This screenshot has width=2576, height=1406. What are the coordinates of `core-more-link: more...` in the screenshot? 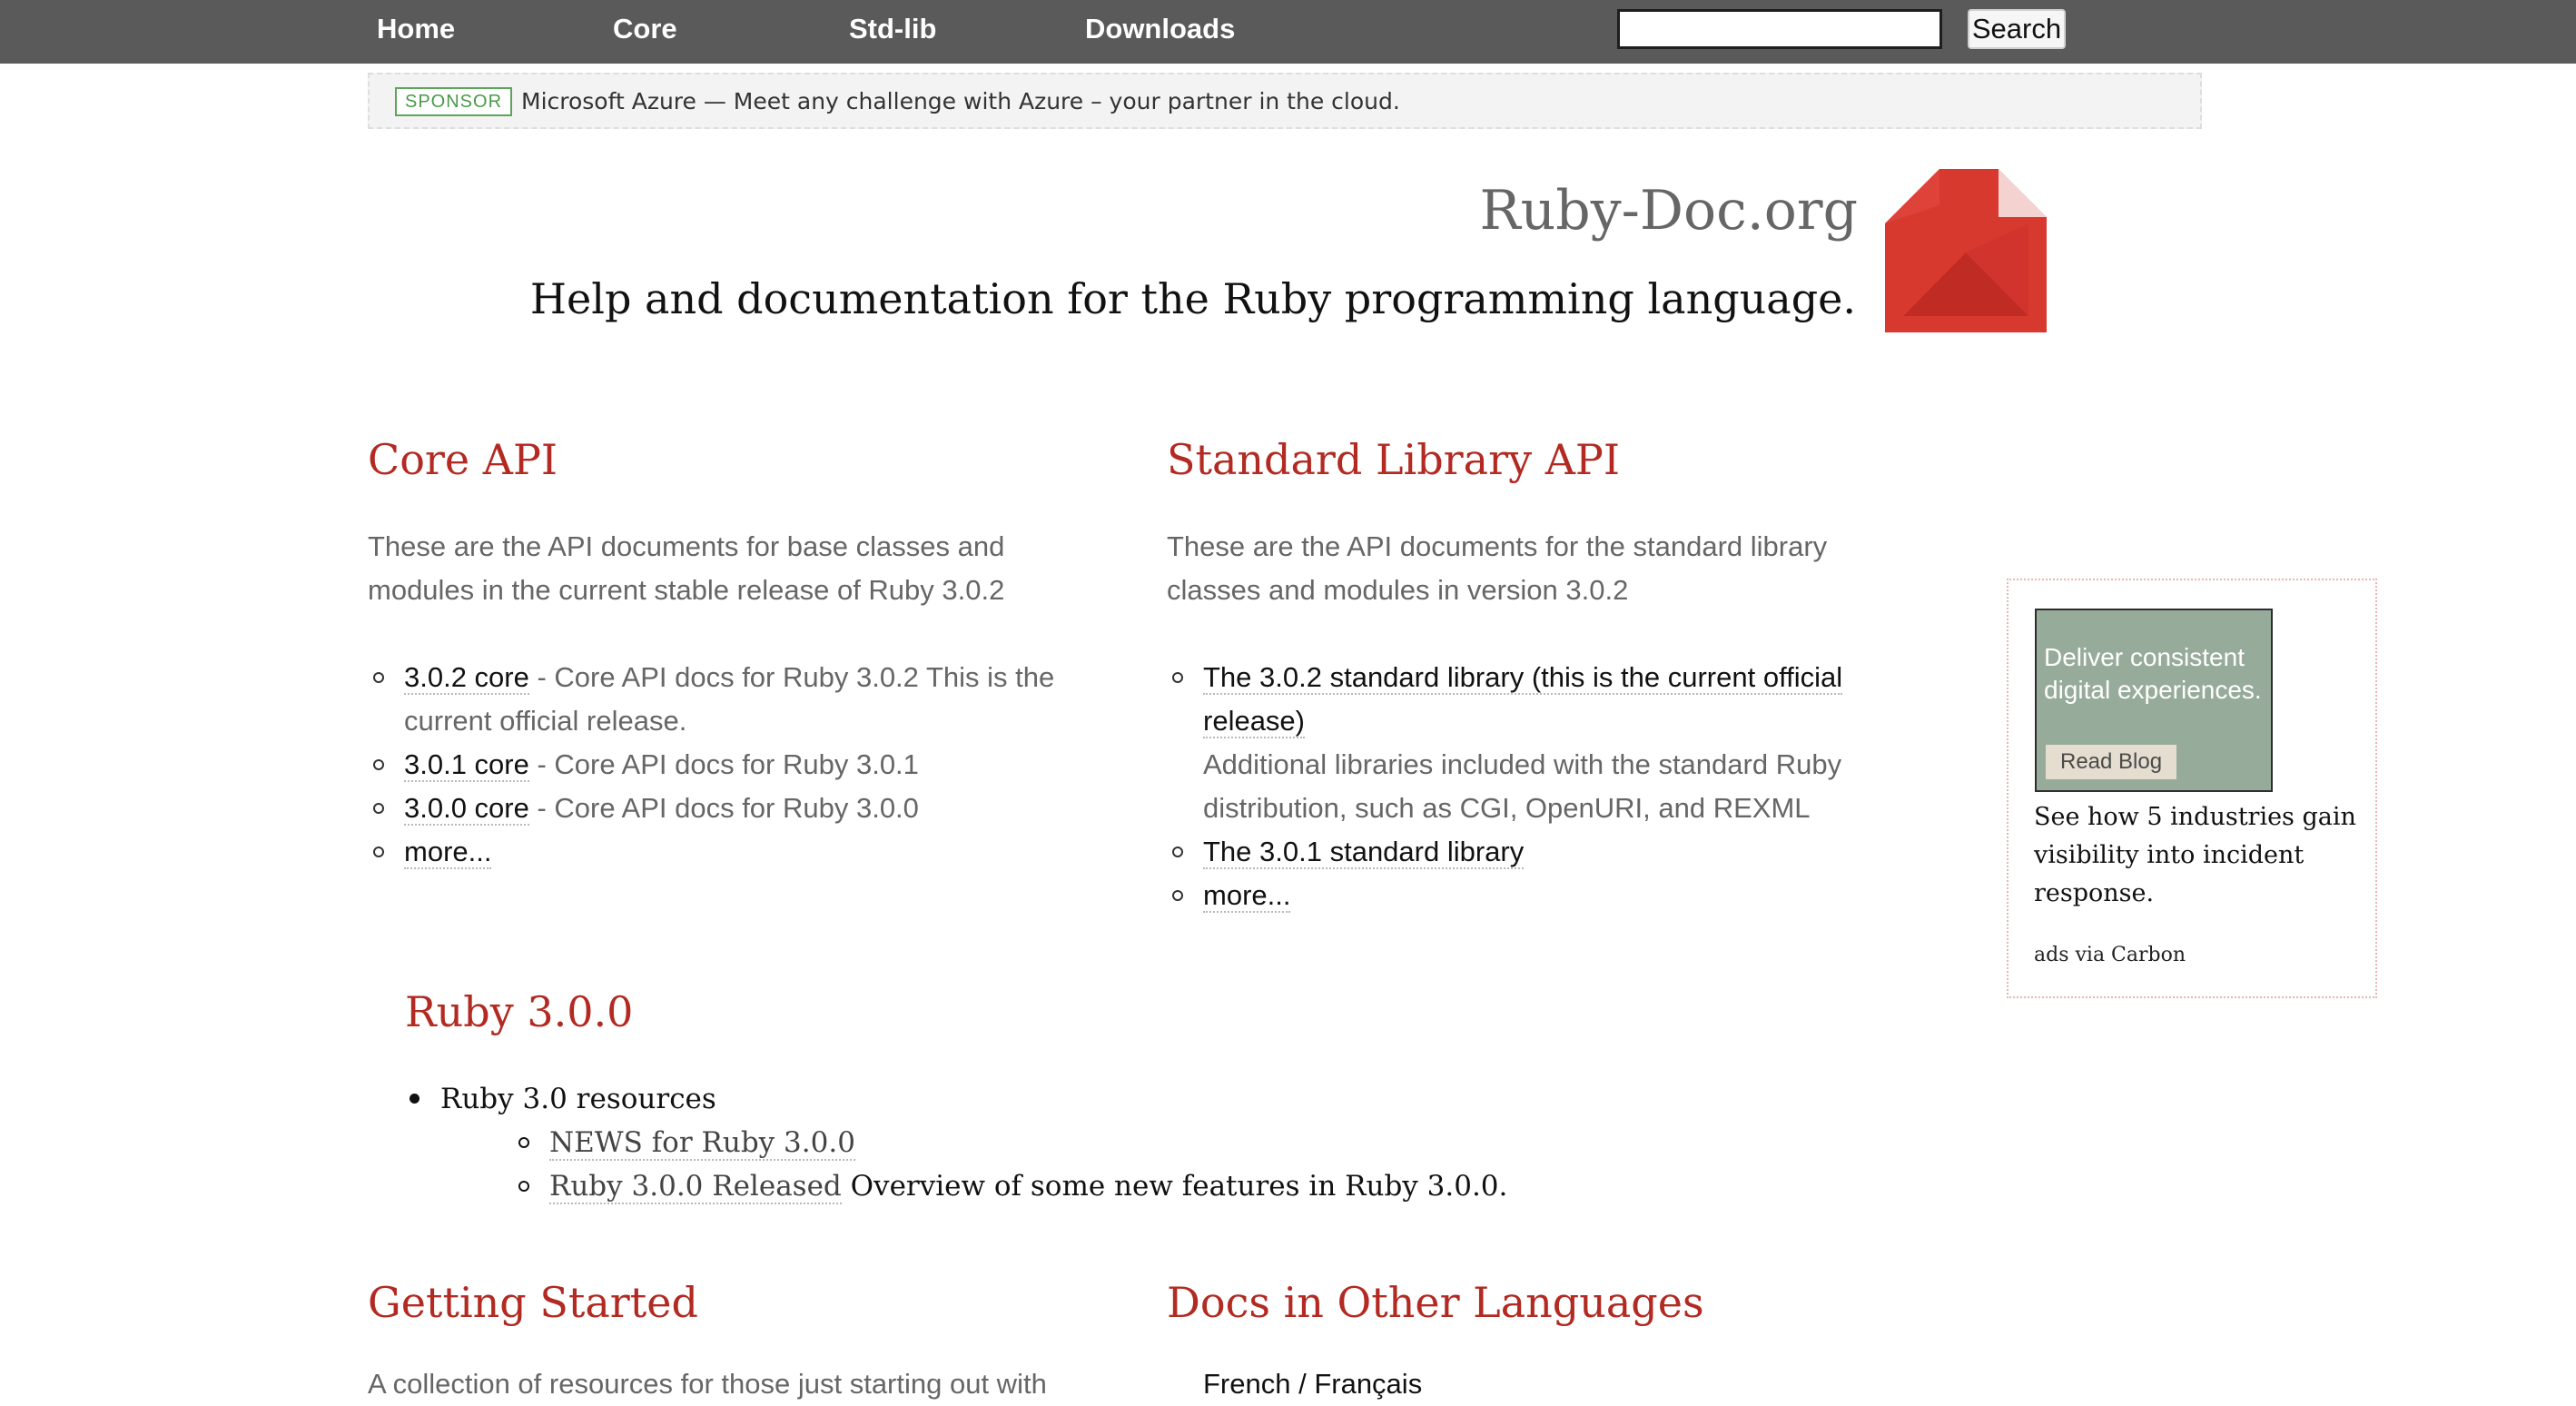 It's located at (448, 852).